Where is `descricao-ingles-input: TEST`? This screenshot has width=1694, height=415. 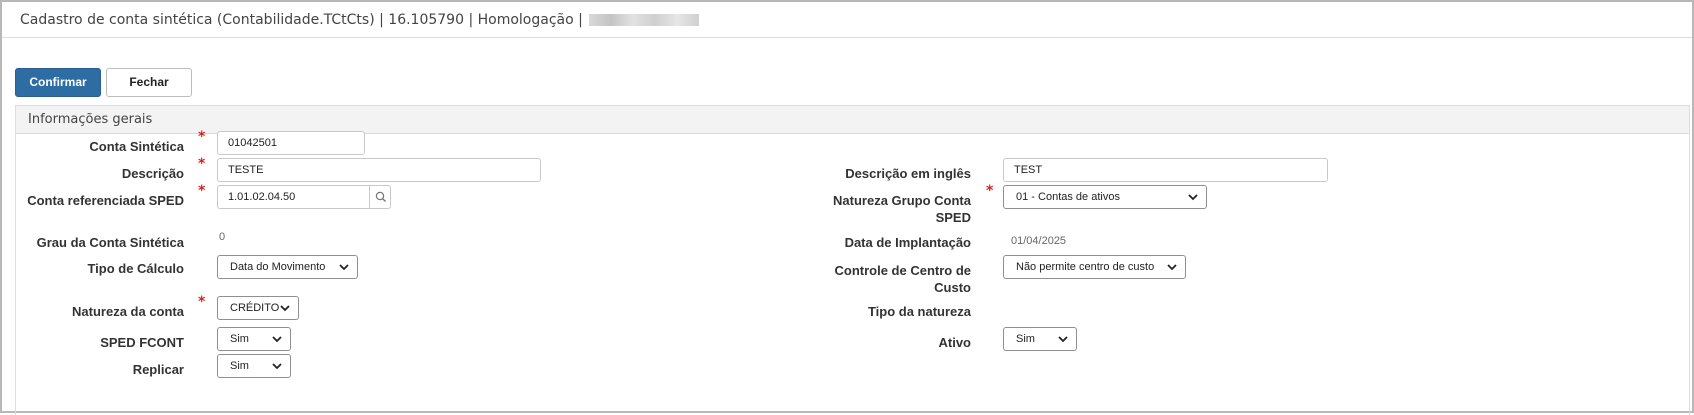 descricao-ingles-input: TEST is located at coordinates (1165, 170).